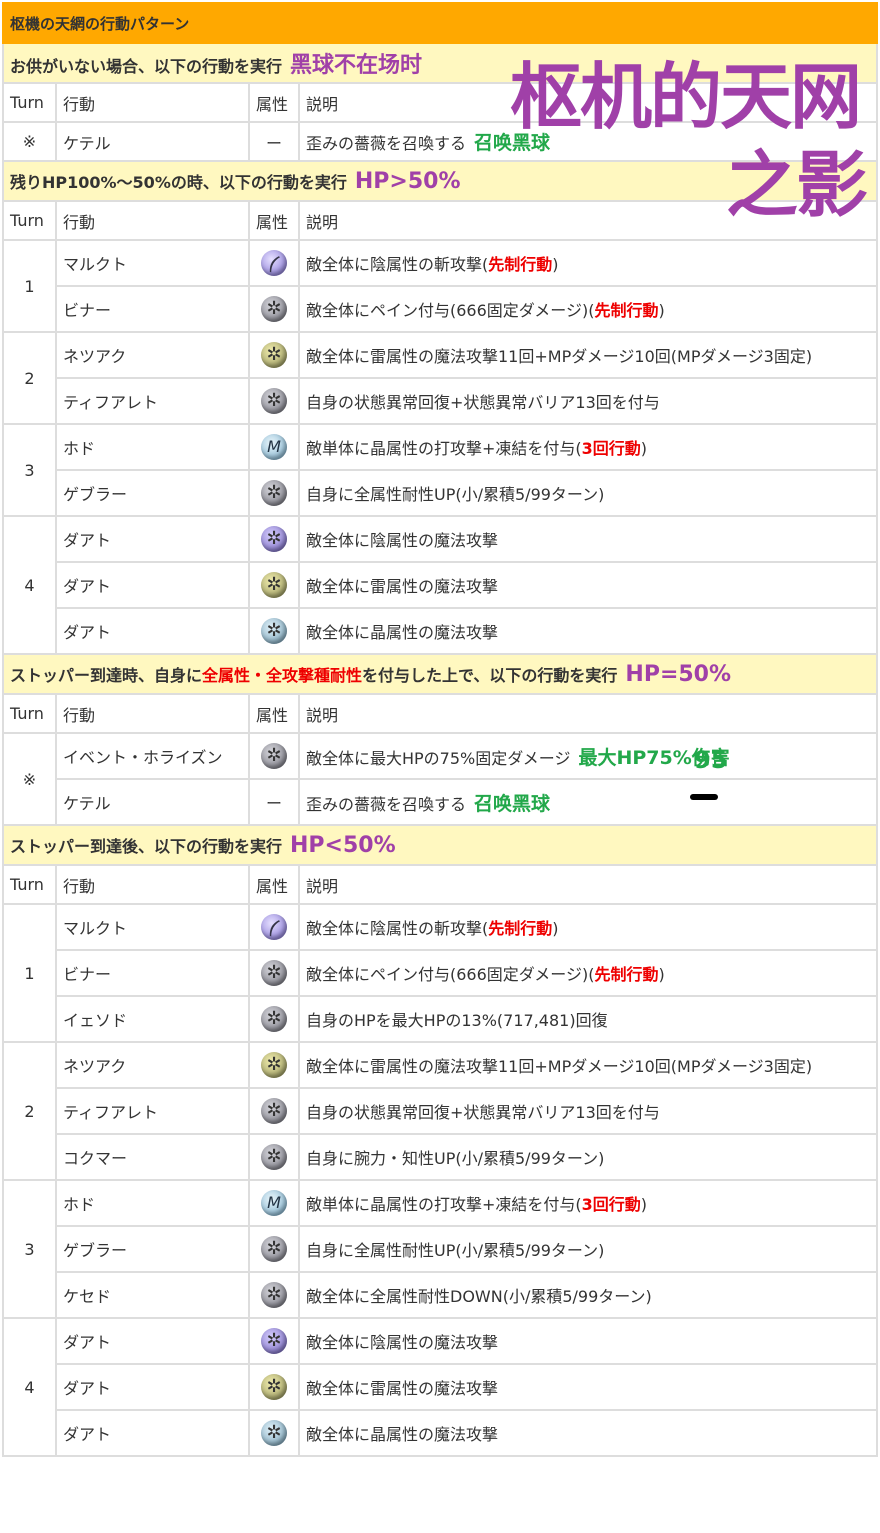 The image size is (880, 1533). Describe the element at coordinates (402, 1388) in the screenshot. I see `description-text: 敵全体に雷属性の魔法攻撃` at that location.